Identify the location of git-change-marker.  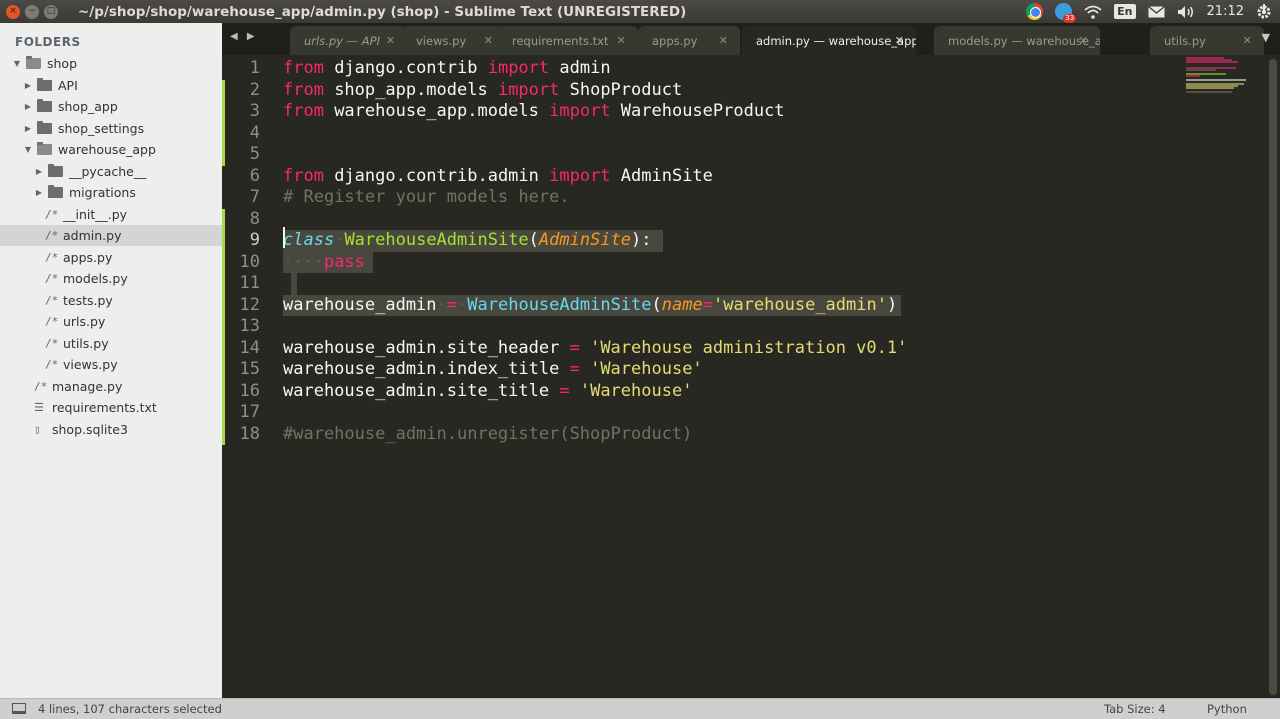
(223, 326).